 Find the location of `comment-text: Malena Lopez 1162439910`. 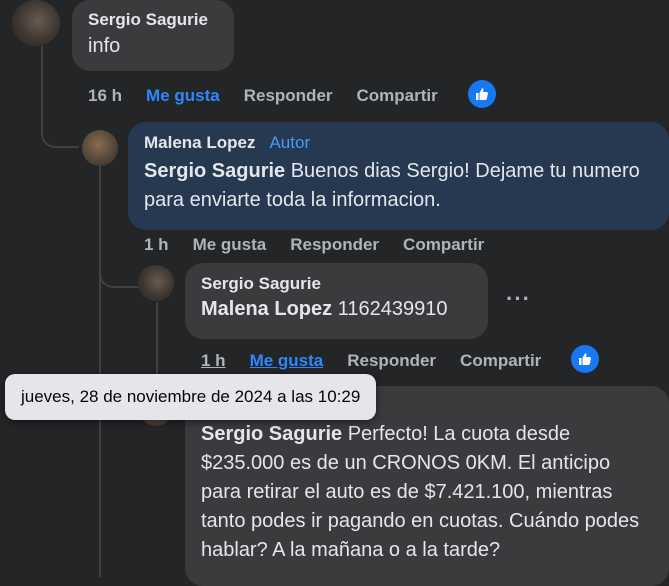

comment-text: Malena Lopez 1162439910 is located at coordinates (336, 309).